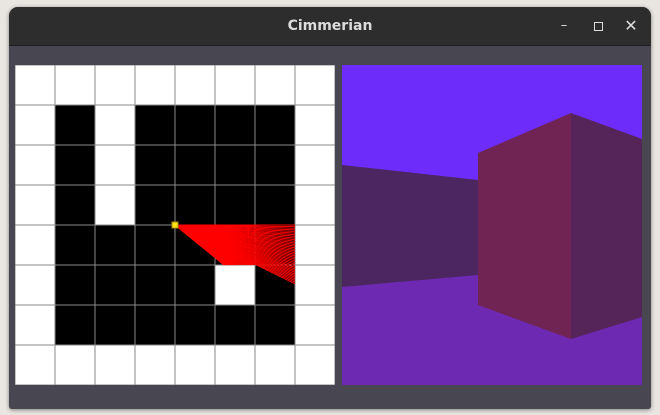  I want to click on title-bar: Cimmerian – ✕, so click(330, 26).